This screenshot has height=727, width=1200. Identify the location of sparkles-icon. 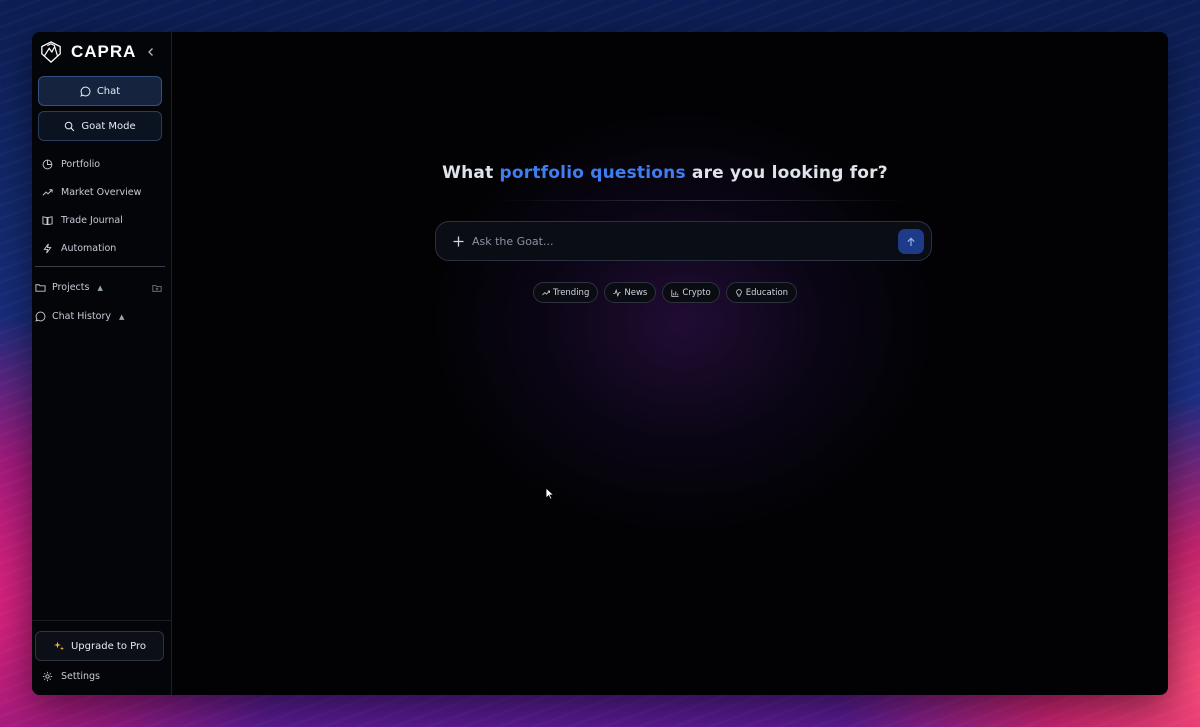
(58, 646).